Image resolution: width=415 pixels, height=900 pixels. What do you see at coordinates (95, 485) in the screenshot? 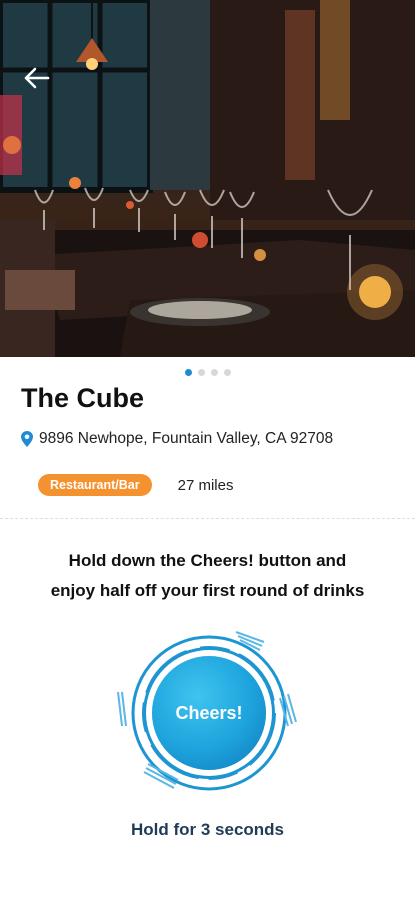
I see `category-badge: Restaurant/Bar` at bounding box center [95, 485].